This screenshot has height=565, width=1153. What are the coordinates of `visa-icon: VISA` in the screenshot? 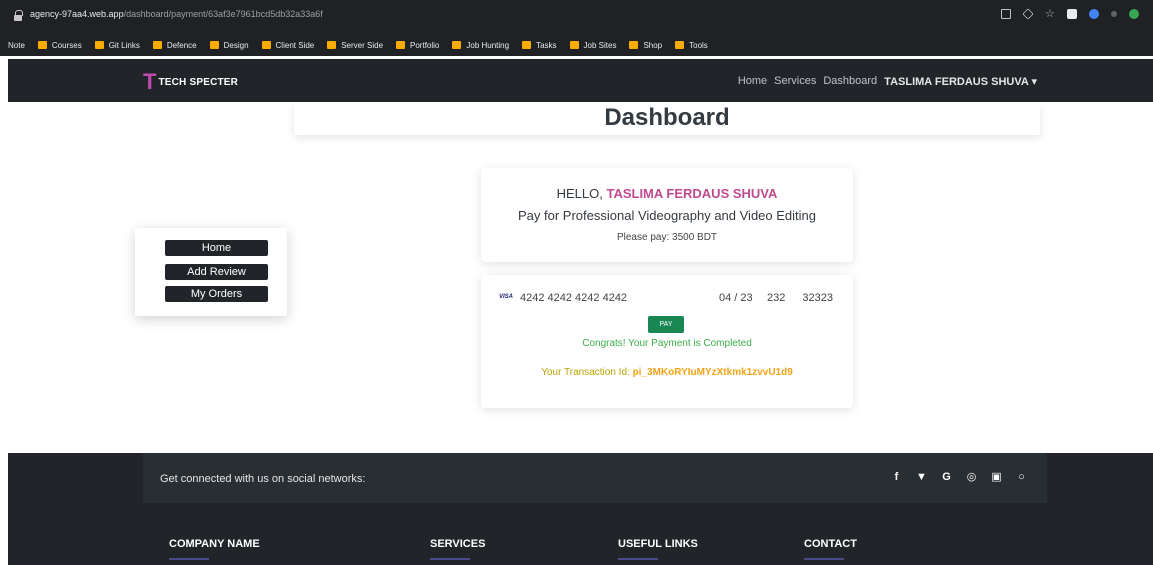 It's located at (506, 297).